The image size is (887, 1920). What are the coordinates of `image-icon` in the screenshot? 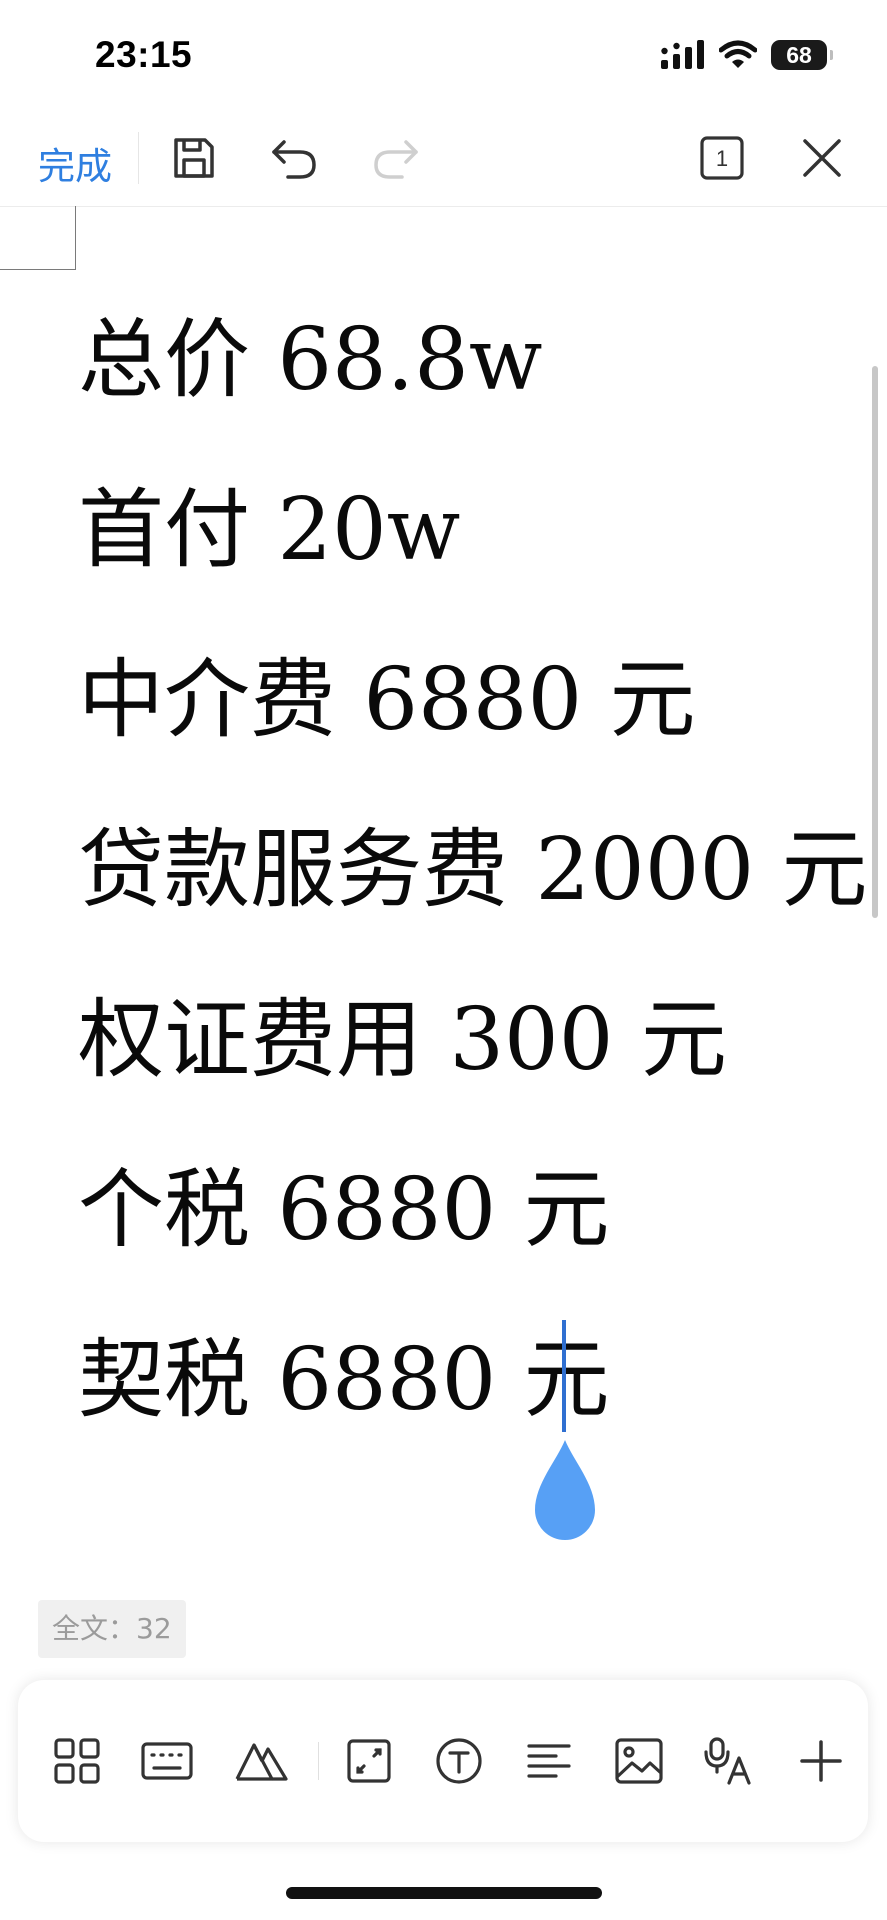 It's located at (639, 1761).